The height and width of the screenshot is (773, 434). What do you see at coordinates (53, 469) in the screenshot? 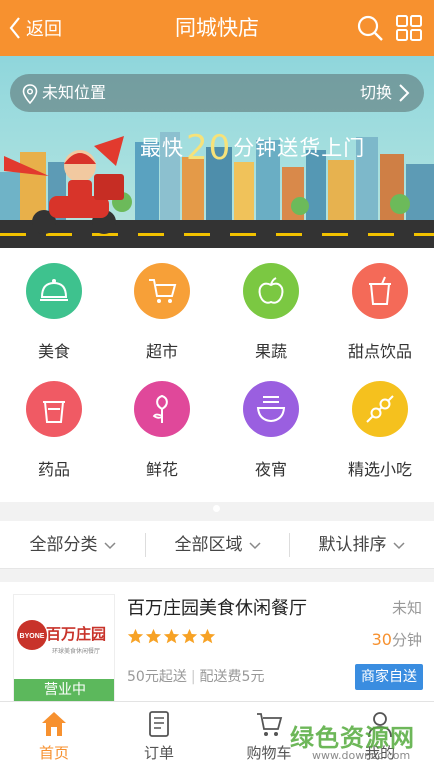
I see `category-label: 药品` at bounding box center [53, 469].